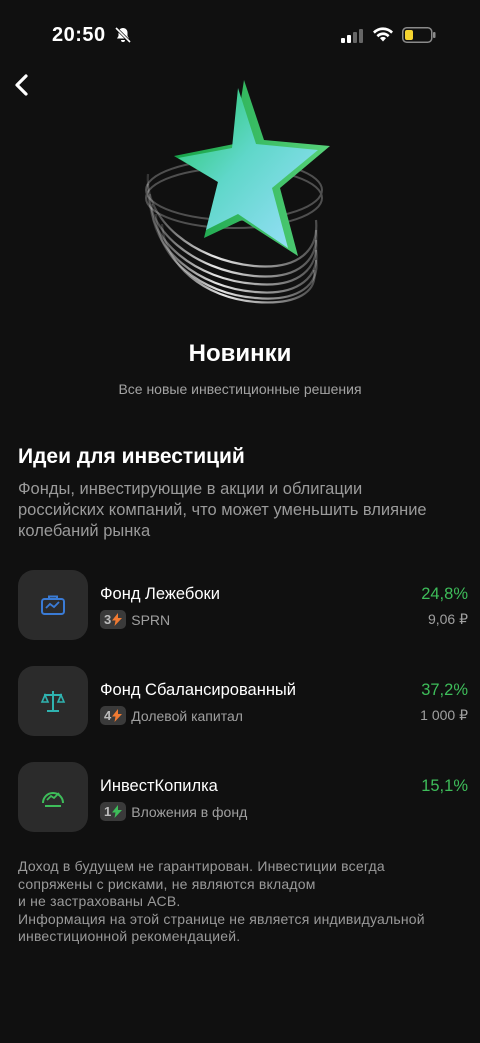  I want to click on status-time: 20:50, so click(79, 35).